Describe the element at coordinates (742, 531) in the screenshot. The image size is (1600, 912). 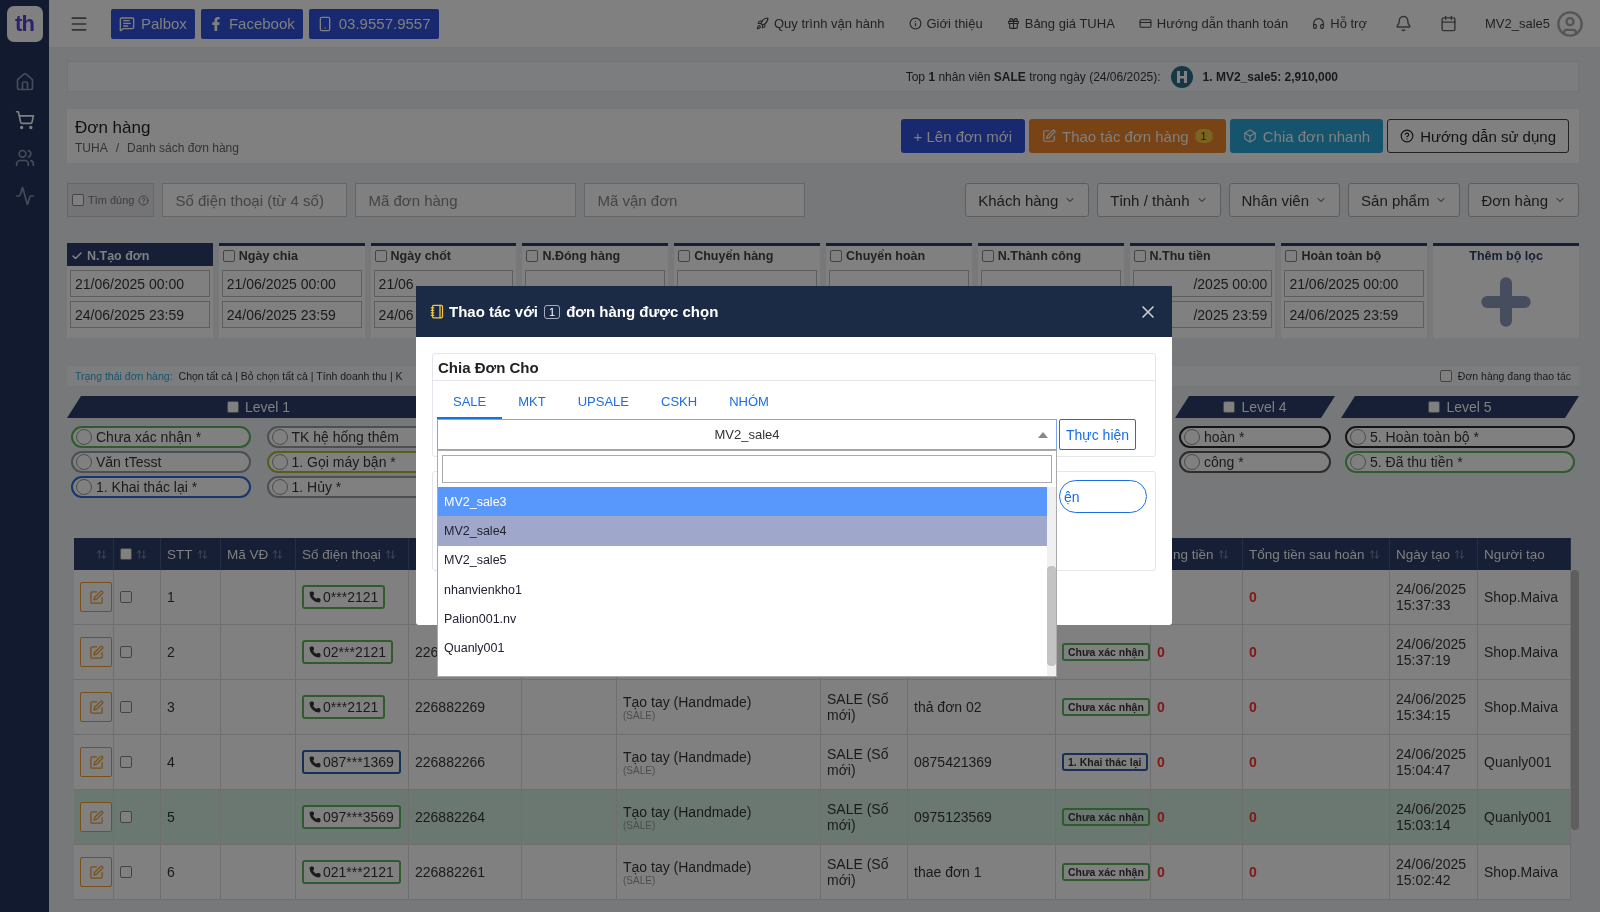
I see `dropdown-option: MV2_sale4` at that location.